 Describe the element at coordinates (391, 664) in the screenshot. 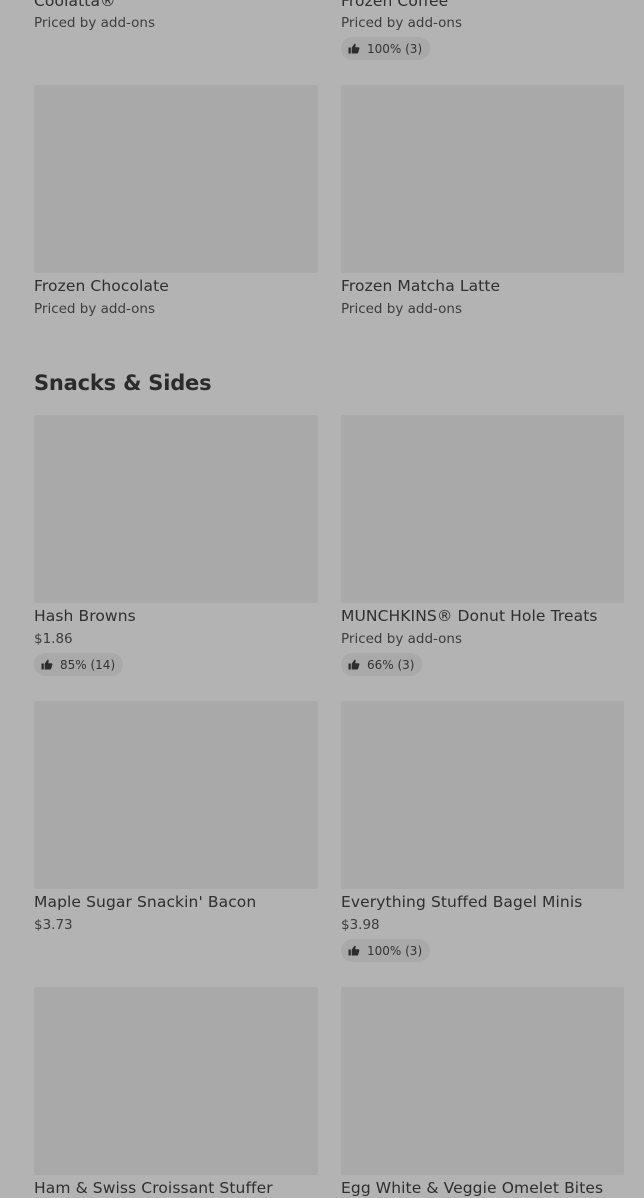

I see `rating-text: 66% (3)` at that location.